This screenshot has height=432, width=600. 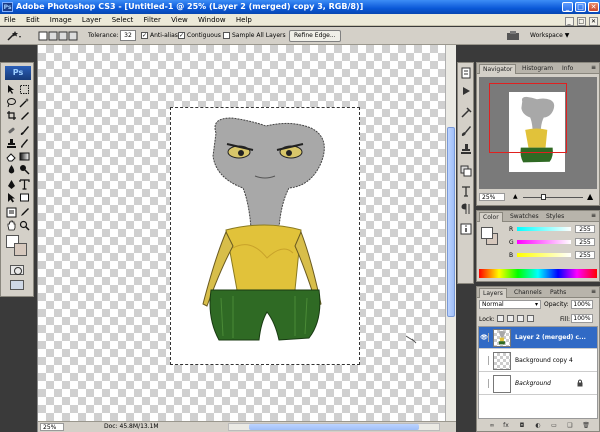 What do you see at coordinates (466, 113) in the screenshot?
I see `tool-presets-icon` at bounding box center [466, 113].